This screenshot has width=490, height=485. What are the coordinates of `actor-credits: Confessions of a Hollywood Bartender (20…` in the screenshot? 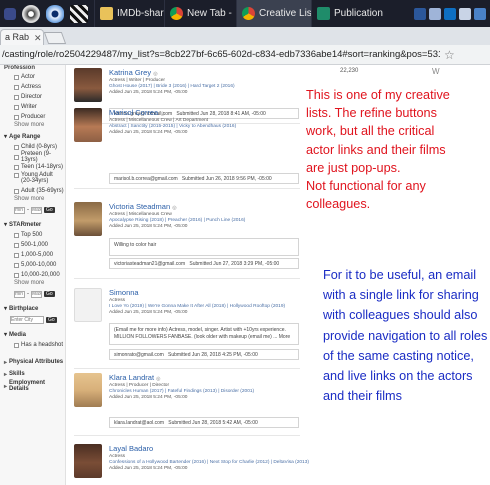 It's located at (209, 462).